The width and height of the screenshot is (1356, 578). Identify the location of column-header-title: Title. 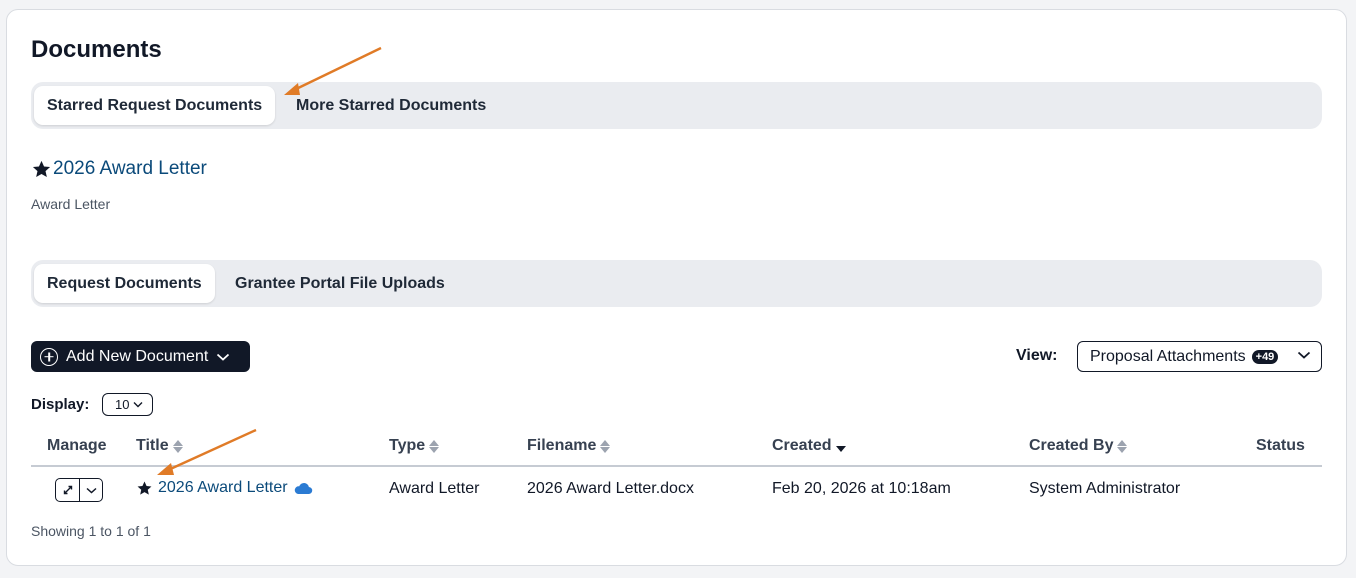
(159, 446).